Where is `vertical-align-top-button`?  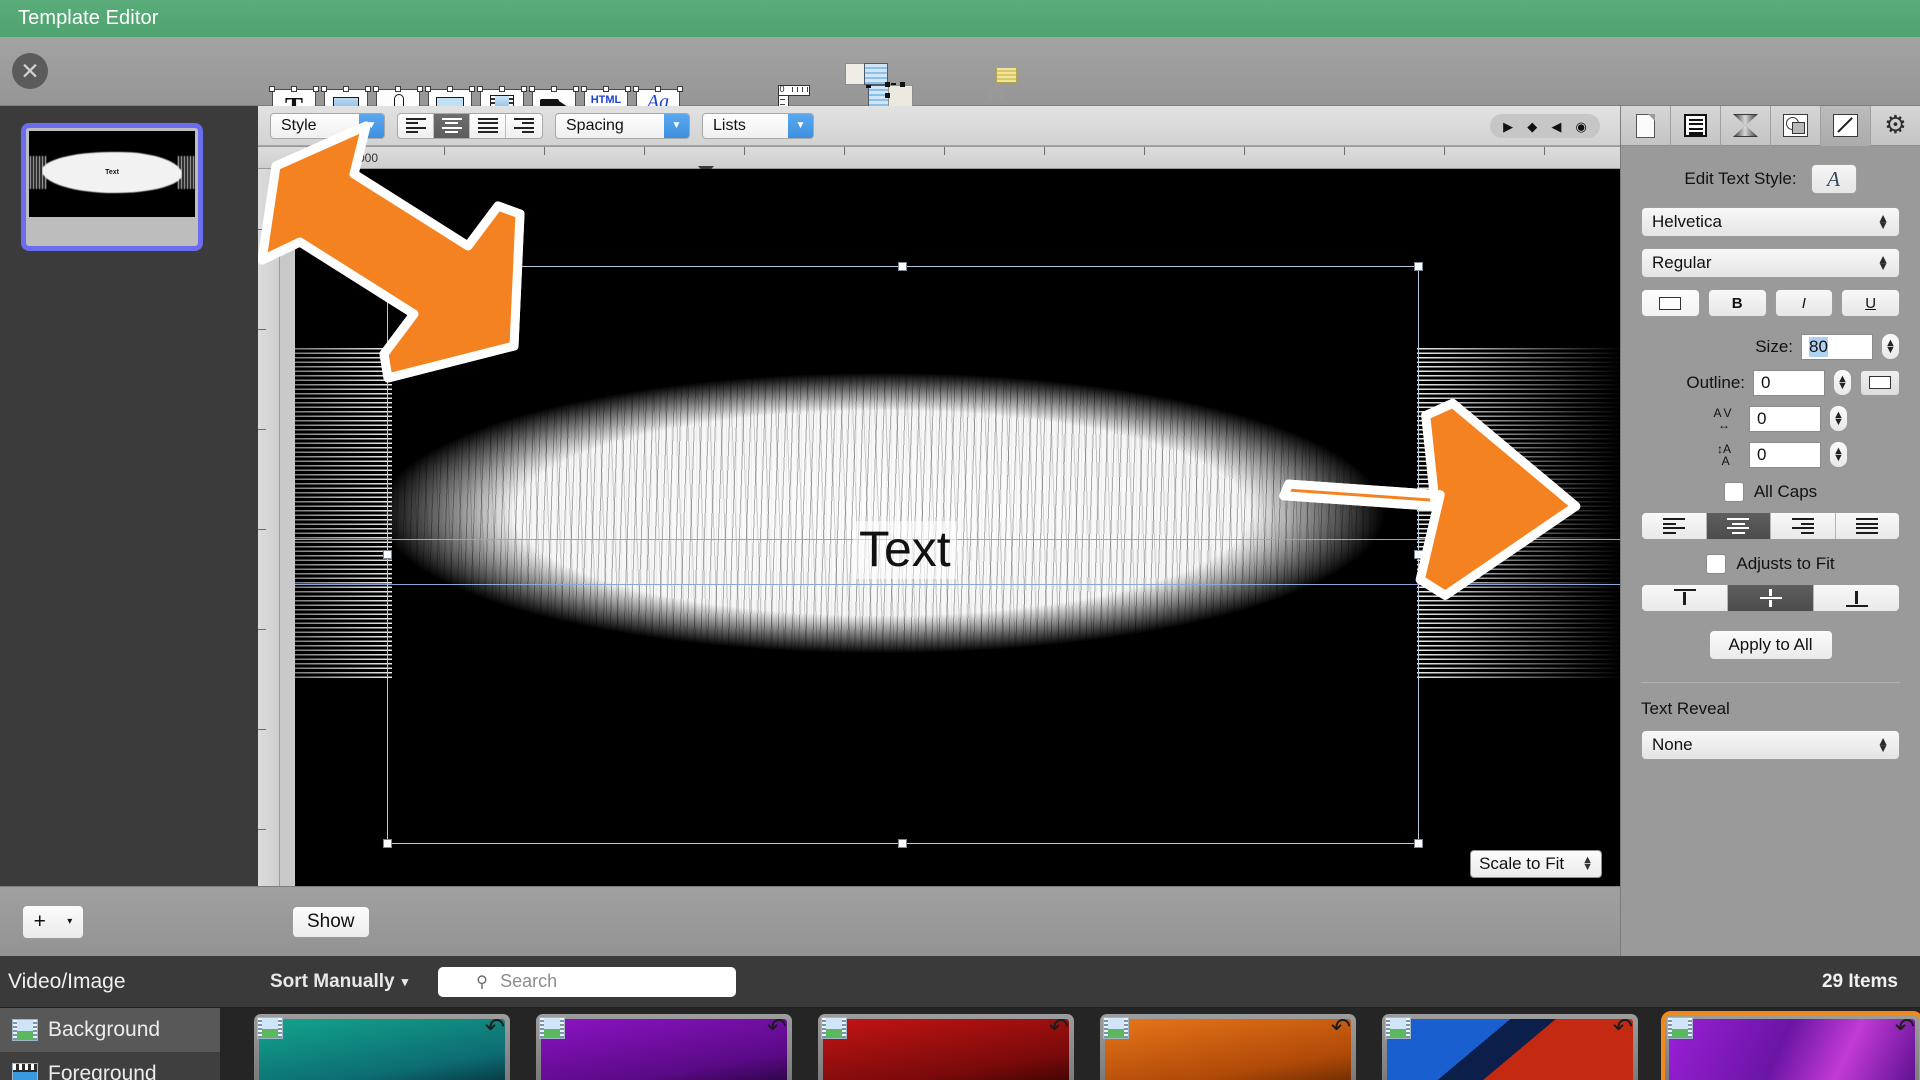 vertical-align-top-button is located at coordinates (1685, 598).